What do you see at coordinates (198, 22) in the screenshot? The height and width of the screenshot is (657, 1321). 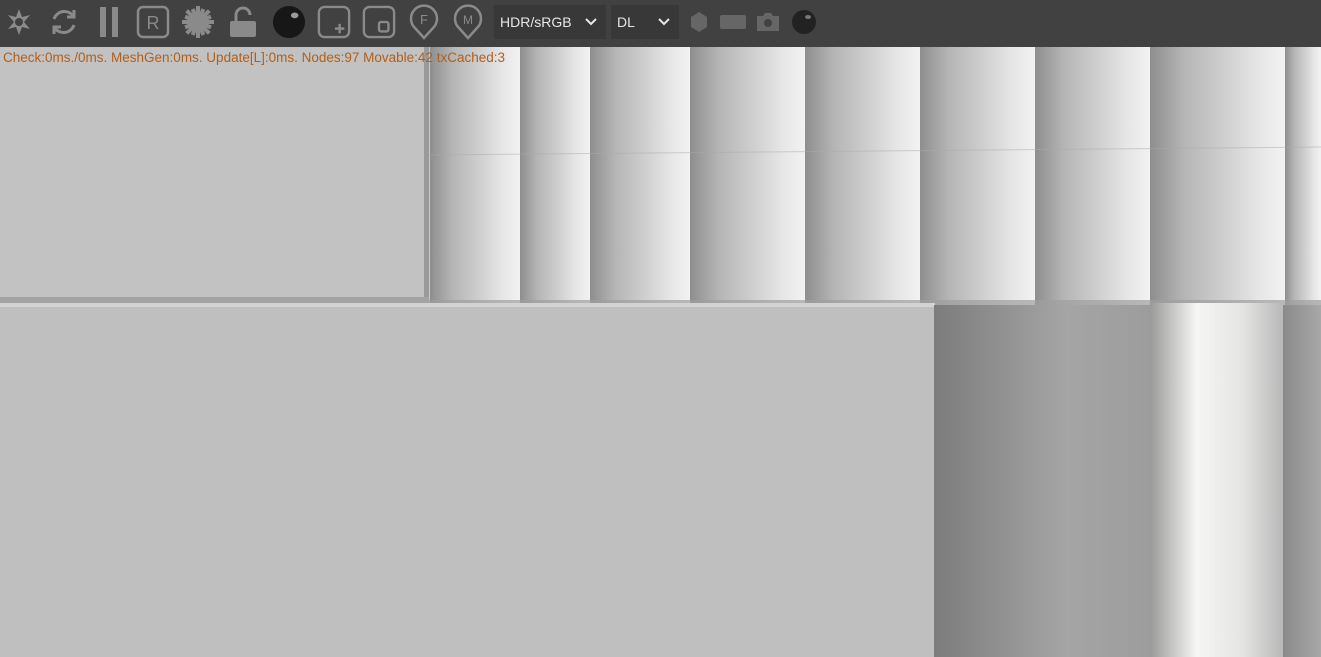 I see `settings-gear-icon` at bounding box center [198, 22].